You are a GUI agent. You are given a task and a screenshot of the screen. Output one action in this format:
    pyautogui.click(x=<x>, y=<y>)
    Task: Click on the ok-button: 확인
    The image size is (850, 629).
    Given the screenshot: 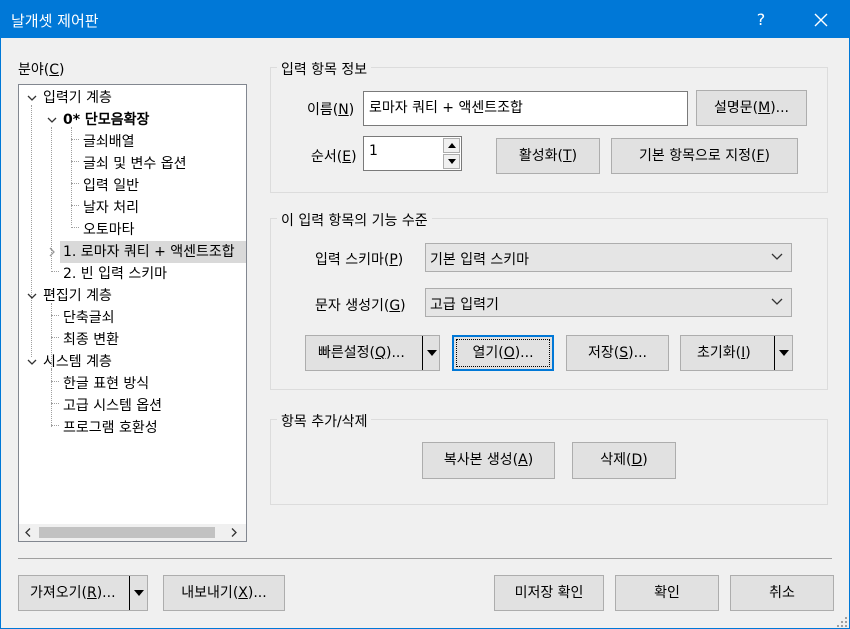 What is the action you would take?
    pyautogui.click(x=667, y=593)
    